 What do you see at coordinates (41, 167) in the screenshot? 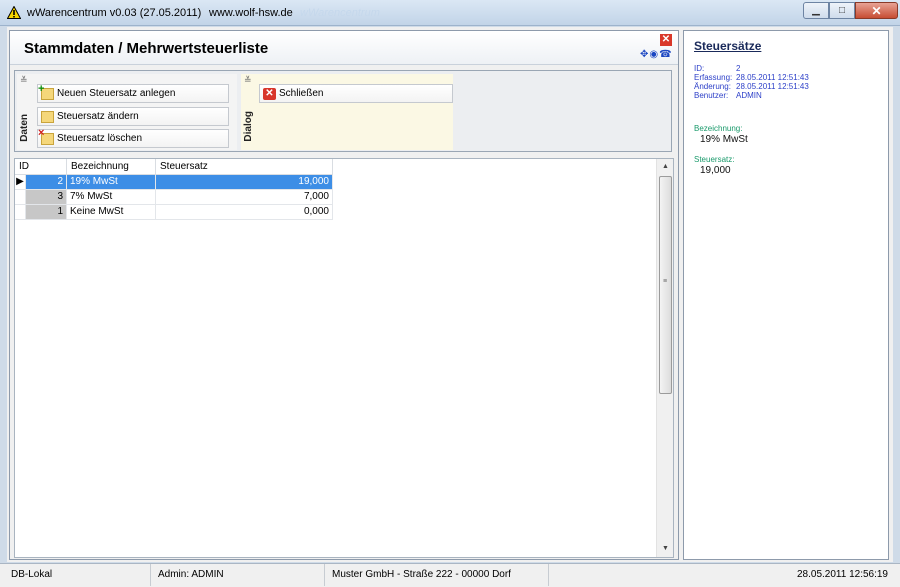
I see `column-header-id: ID` at bounding box center [41, 167].